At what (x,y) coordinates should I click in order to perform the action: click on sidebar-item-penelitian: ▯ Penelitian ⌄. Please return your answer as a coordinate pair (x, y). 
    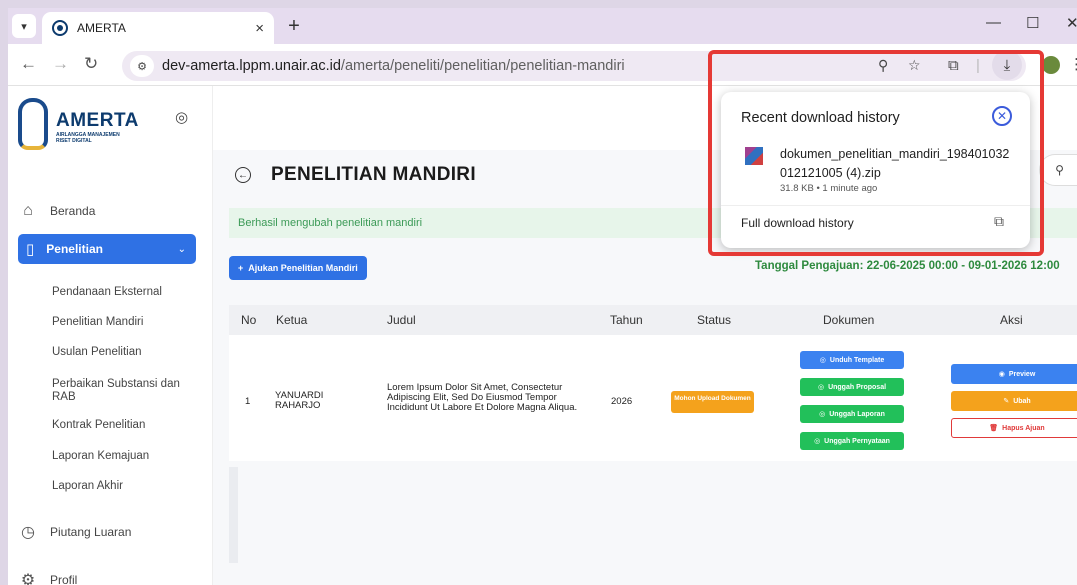
    Looking at the image, I should click on (107, 249).